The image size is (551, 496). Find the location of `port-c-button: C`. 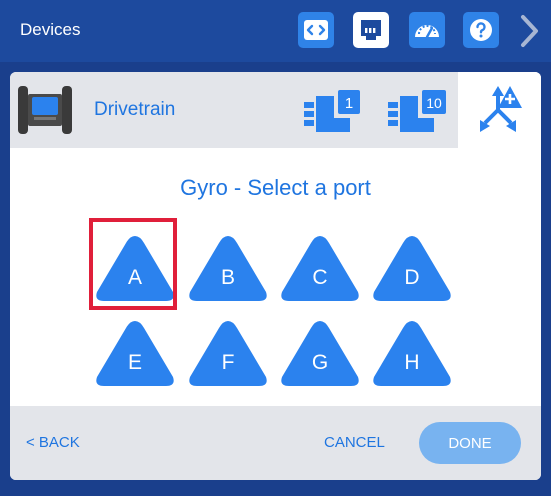

port-c-button: C is located at coordinates (320, 268).